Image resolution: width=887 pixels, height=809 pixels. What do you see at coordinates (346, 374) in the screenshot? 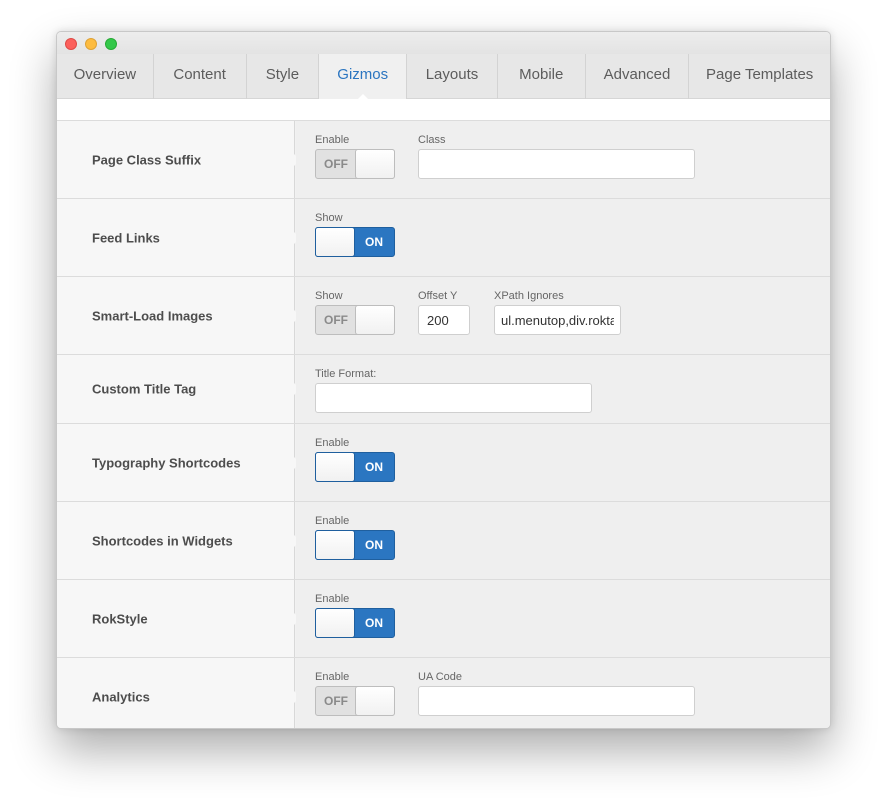
I see `field-label: Title Format:` at bounding box center [346, 374].